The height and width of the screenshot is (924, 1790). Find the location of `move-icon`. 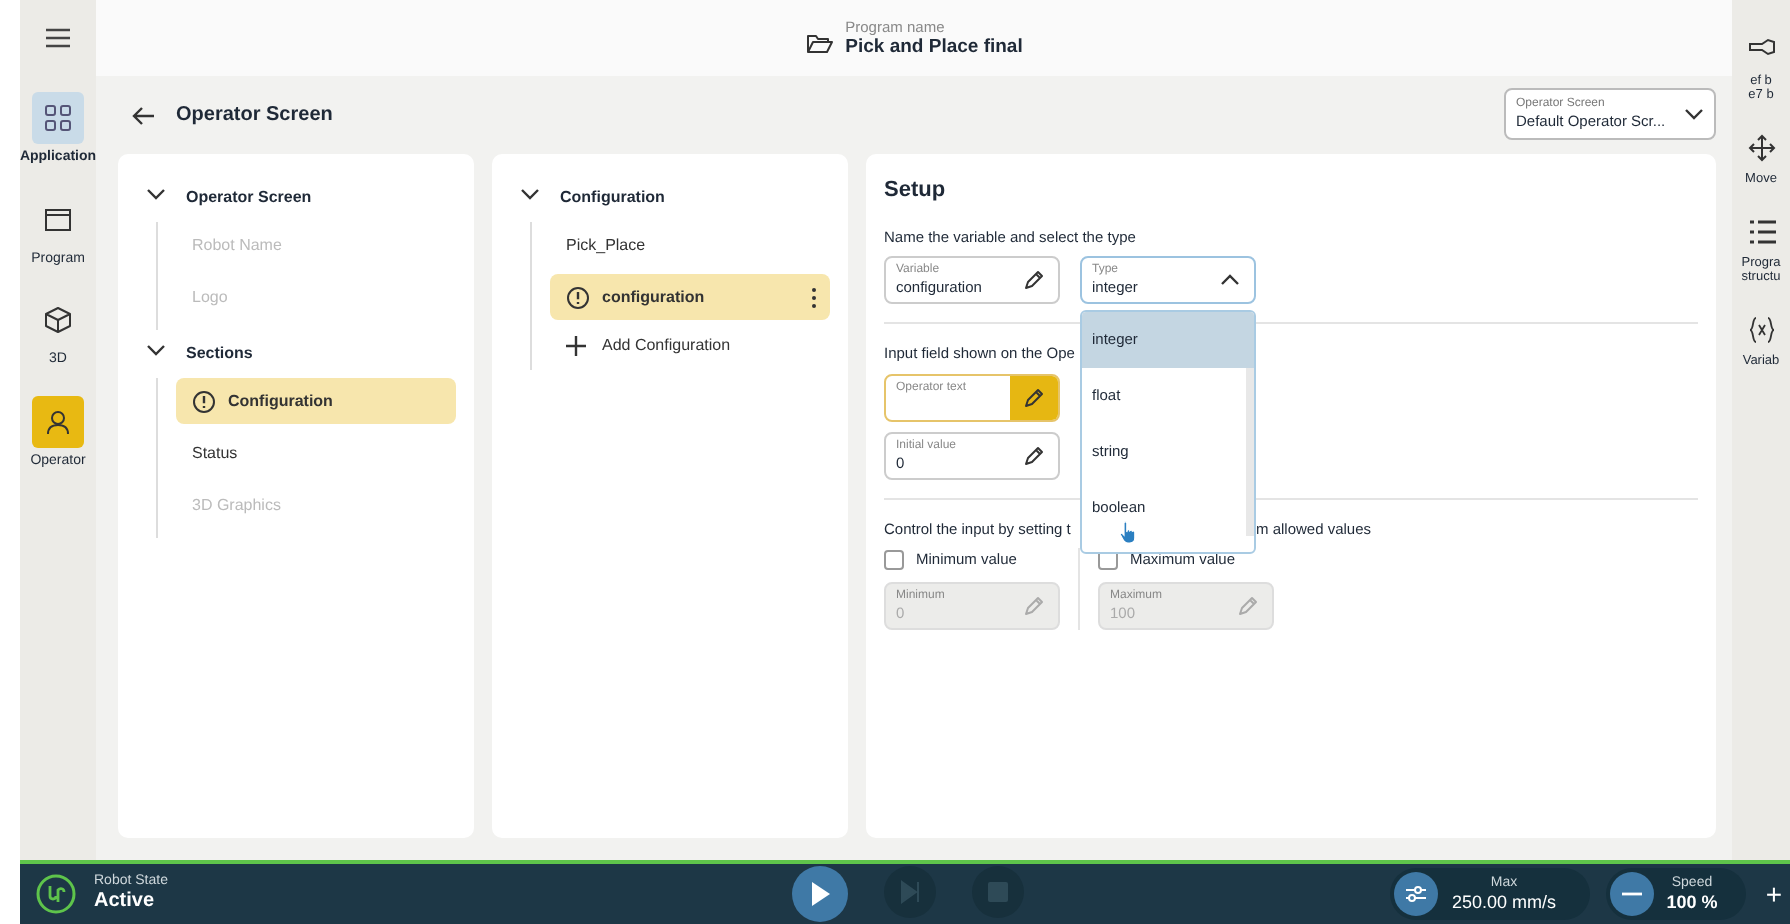

move-icon is located at coordinates (1761, 148).